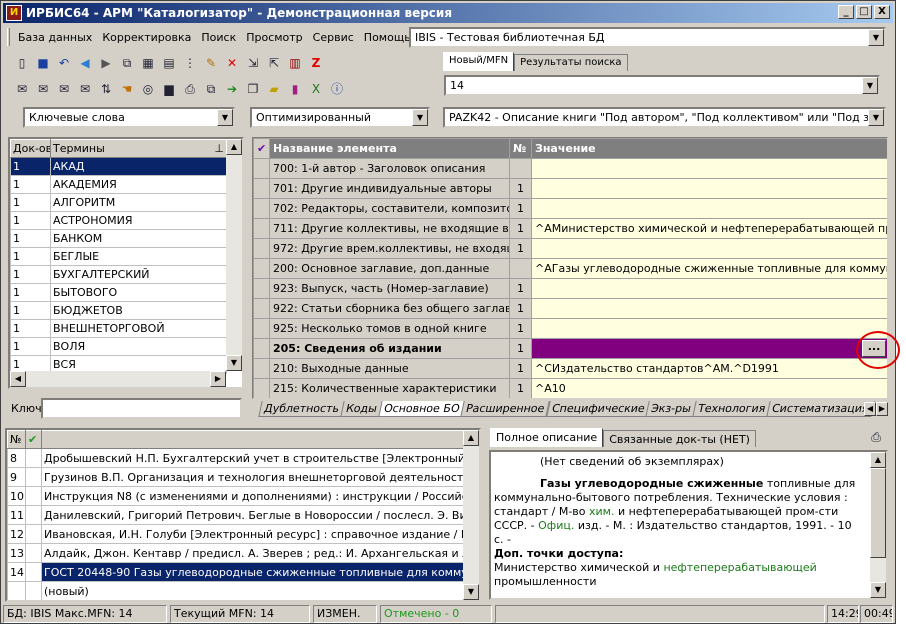 This screenshot has width=906, height=626. What do you see at coordinates (253, 89) in the screenshot?
I see `pages-icon: ❐` at bounding box center [253, 89].